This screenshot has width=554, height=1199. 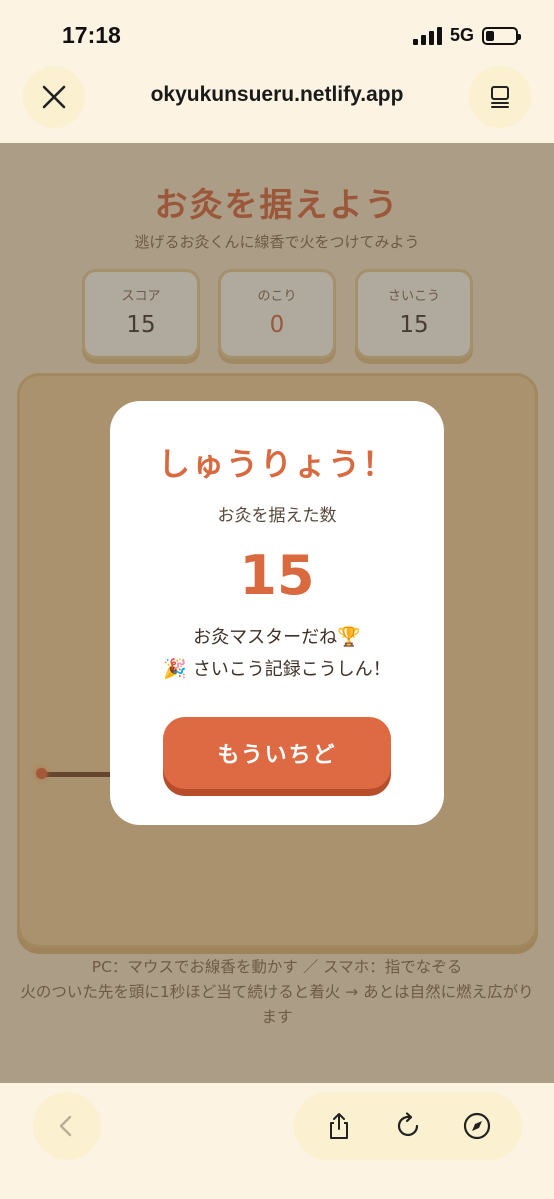 What do you see at coordinates (277, 1141) in the screenshot?
I see `browser-bottom-bar` at bounding box center [277, 1141].